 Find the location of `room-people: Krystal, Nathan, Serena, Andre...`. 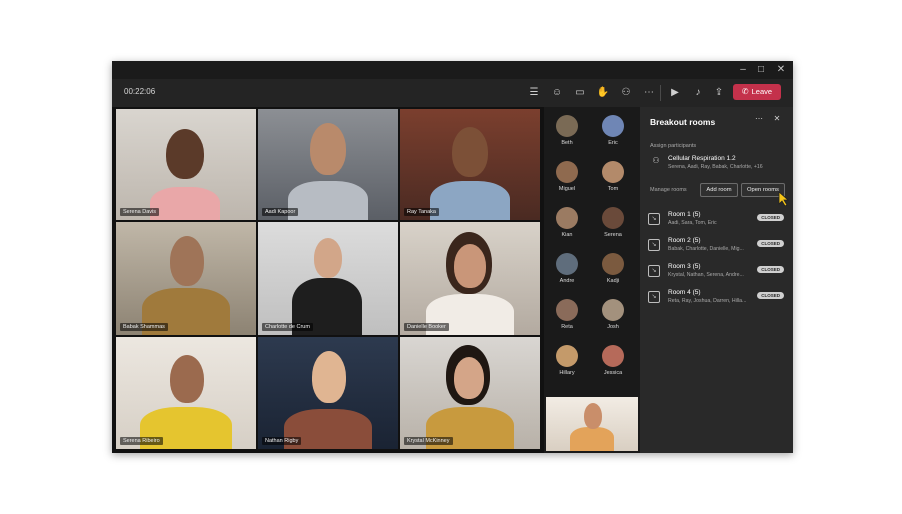

room-people: Krystal, Nathan, Serena, Andre... is located at coordinates (706, 275).